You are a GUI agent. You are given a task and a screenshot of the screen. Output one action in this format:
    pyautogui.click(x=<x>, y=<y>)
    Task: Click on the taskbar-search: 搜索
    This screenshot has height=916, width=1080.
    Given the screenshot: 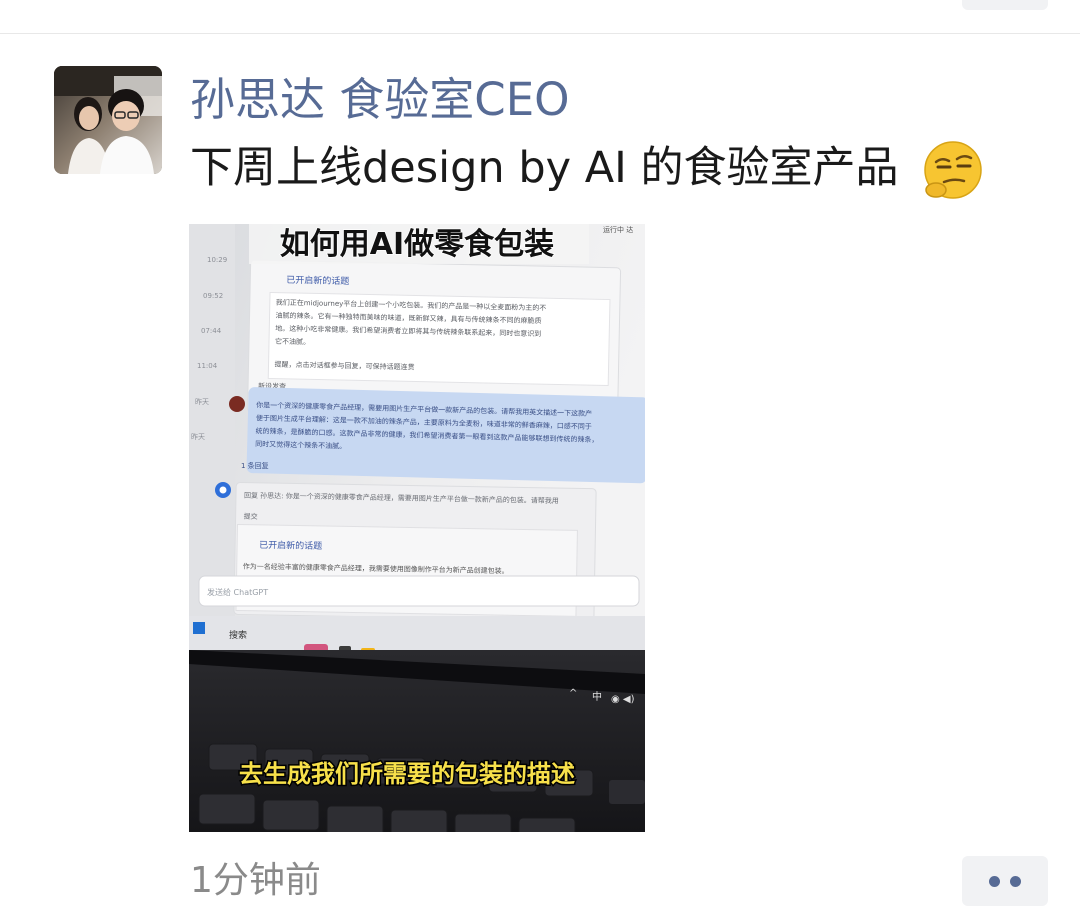 What is the action you would take?
    pyautogui.click(x=238, y=635)
    